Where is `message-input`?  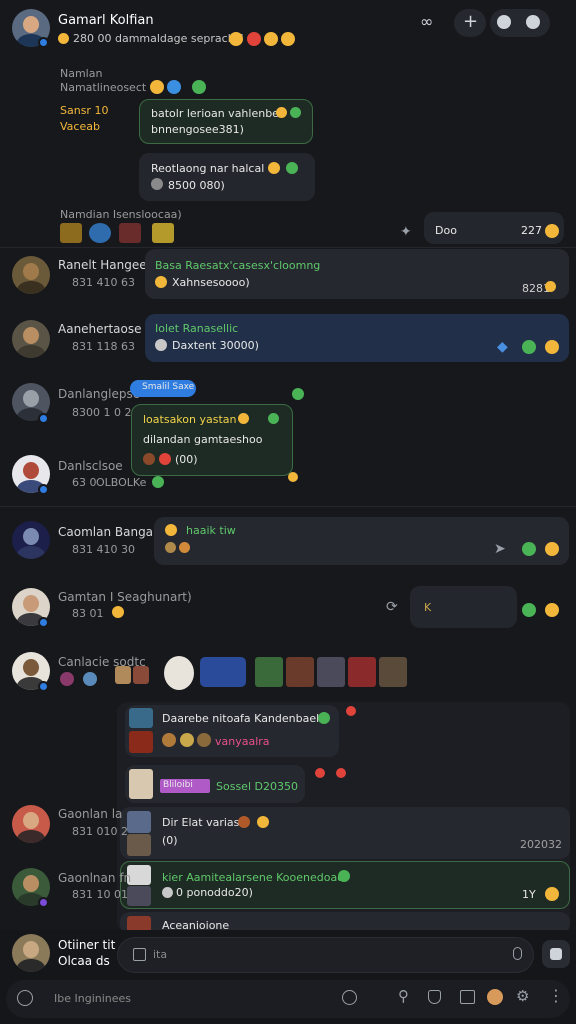 message-input is located at coordinates (325, 955).